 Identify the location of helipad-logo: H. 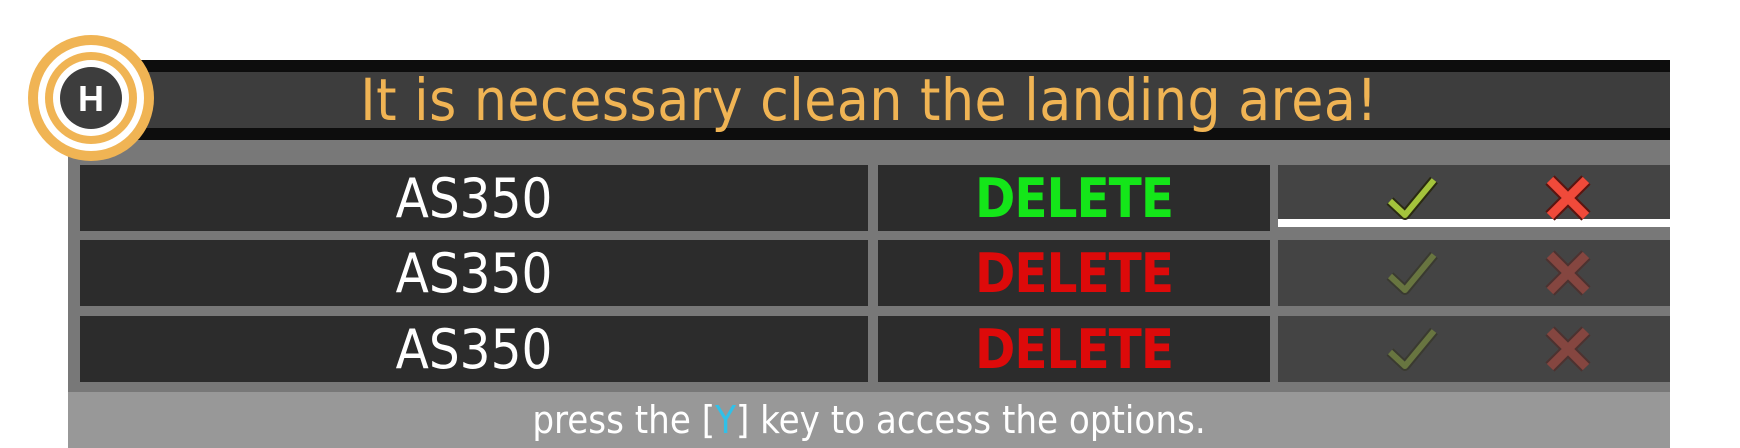
(91, 98).